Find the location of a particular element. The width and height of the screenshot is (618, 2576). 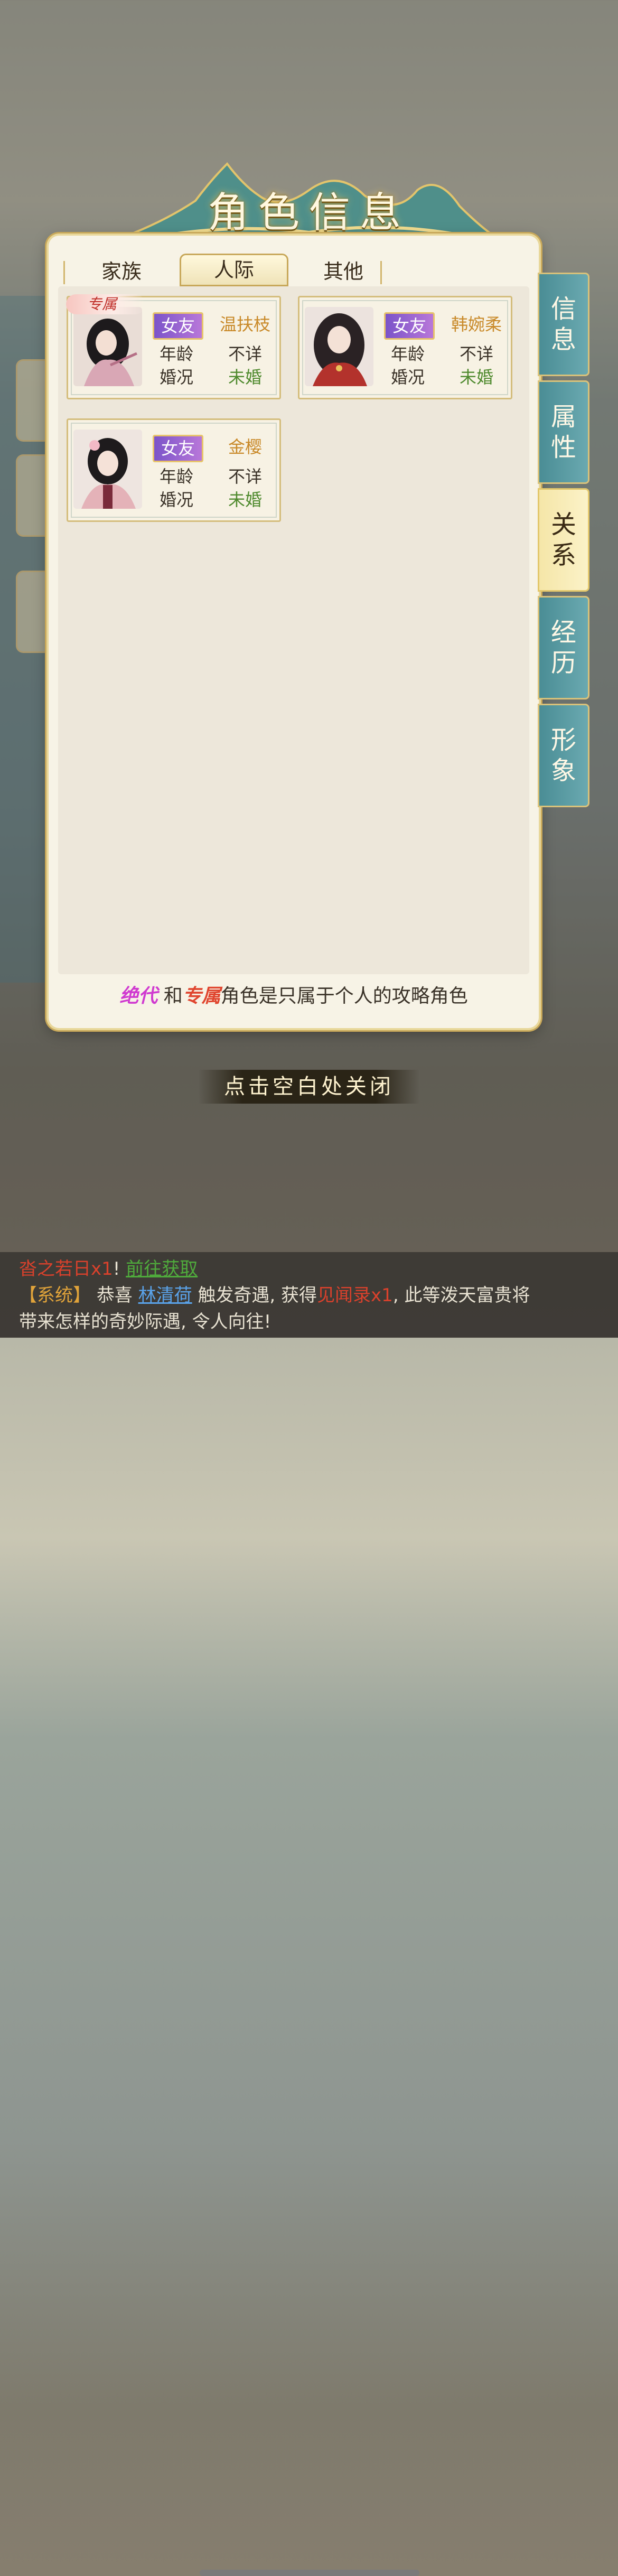

footer-note: 绝代 和专属角色是只属于个人的攻略角色 is located at coordinates (294, 994).